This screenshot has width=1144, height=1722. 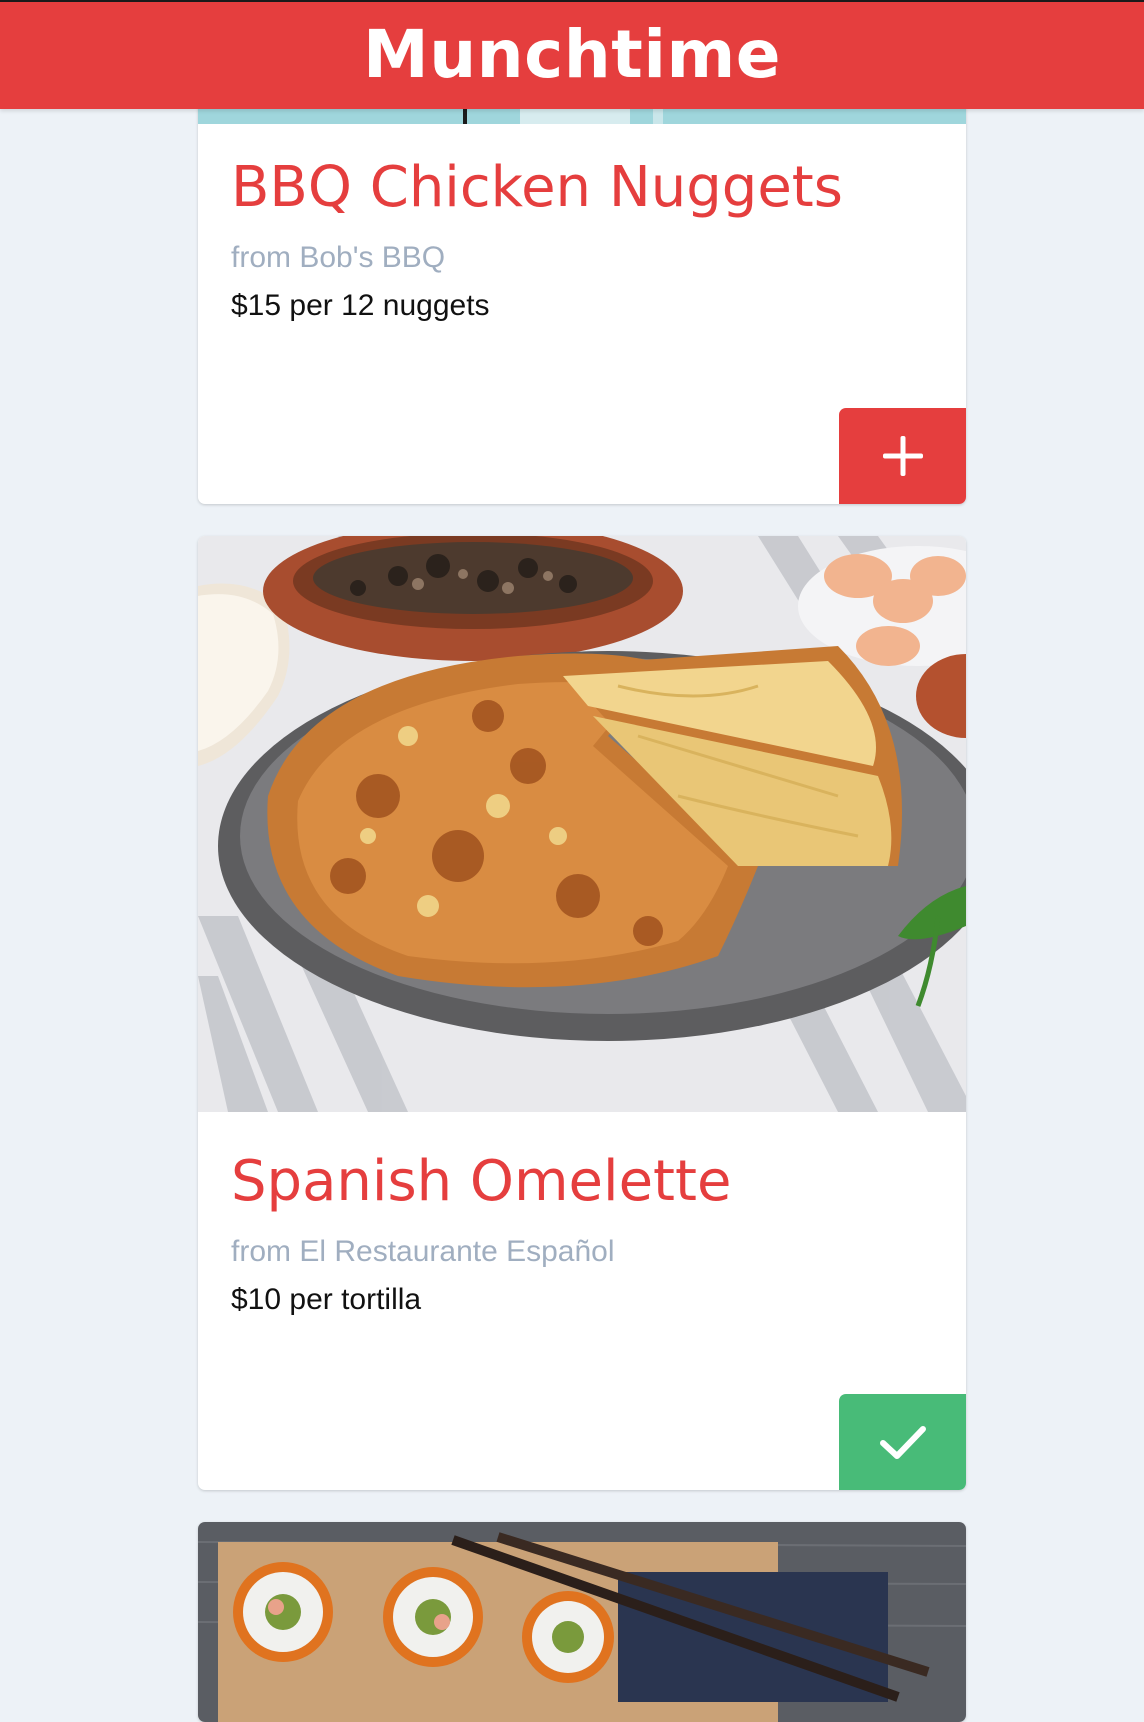 I want to click on food-price: $10 per tortilla, so click(x=326, y=1299).